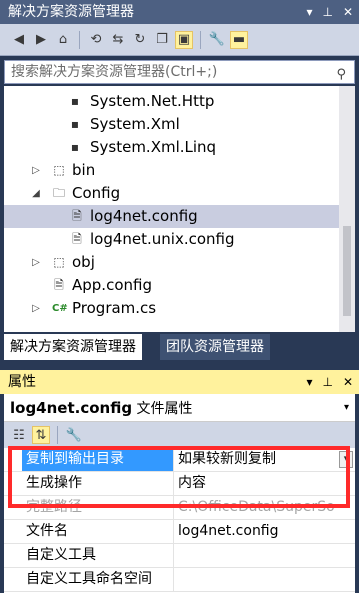 The width and height of the screenshot is (359, 593). What do you see at coordinates (22, 382) in the screenshot?
I see `properties-title: 属性` at bounding box center [22, 382].